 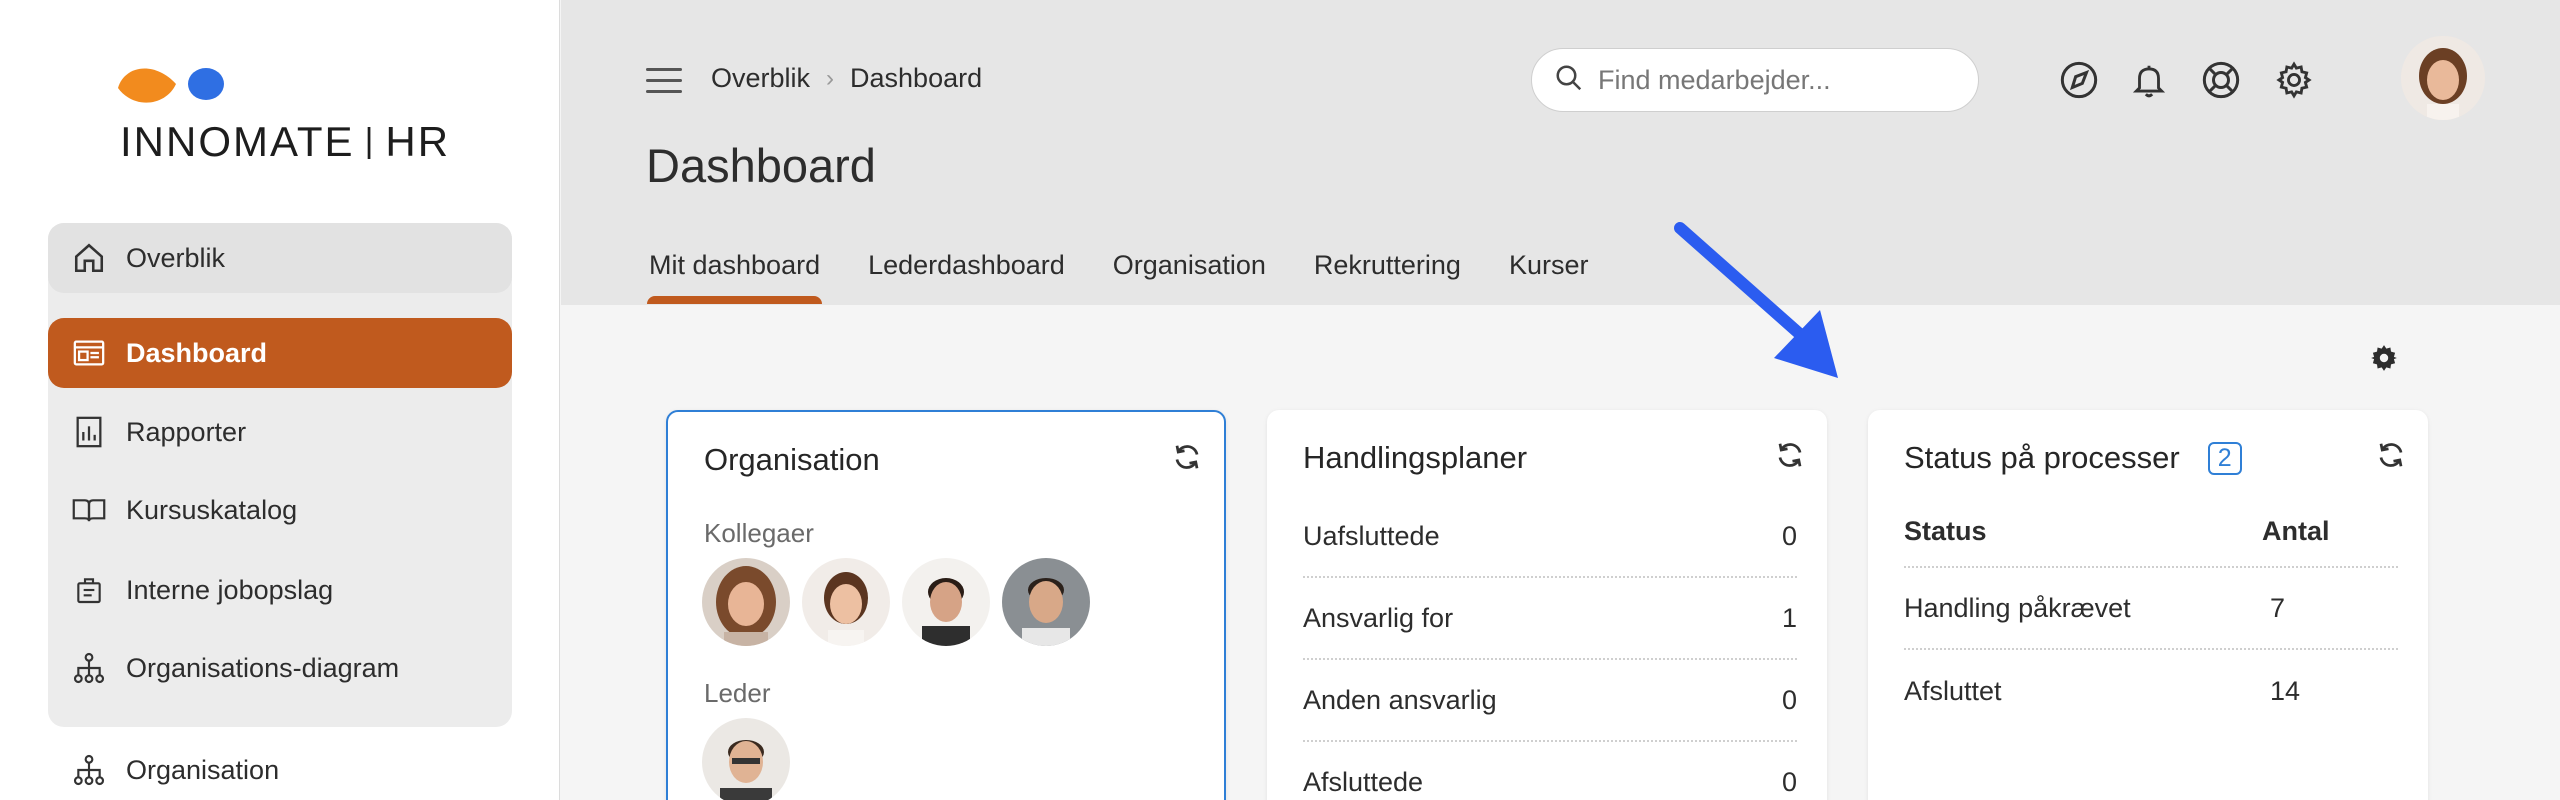 I want to click on chevron-right-icon: ›, so click(x=830, y=78).